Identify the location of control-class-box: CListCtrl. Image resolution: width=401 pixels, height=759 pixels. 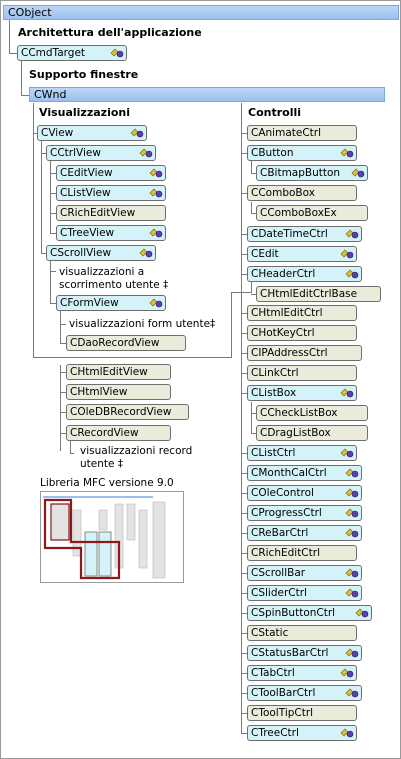
(302, 453).